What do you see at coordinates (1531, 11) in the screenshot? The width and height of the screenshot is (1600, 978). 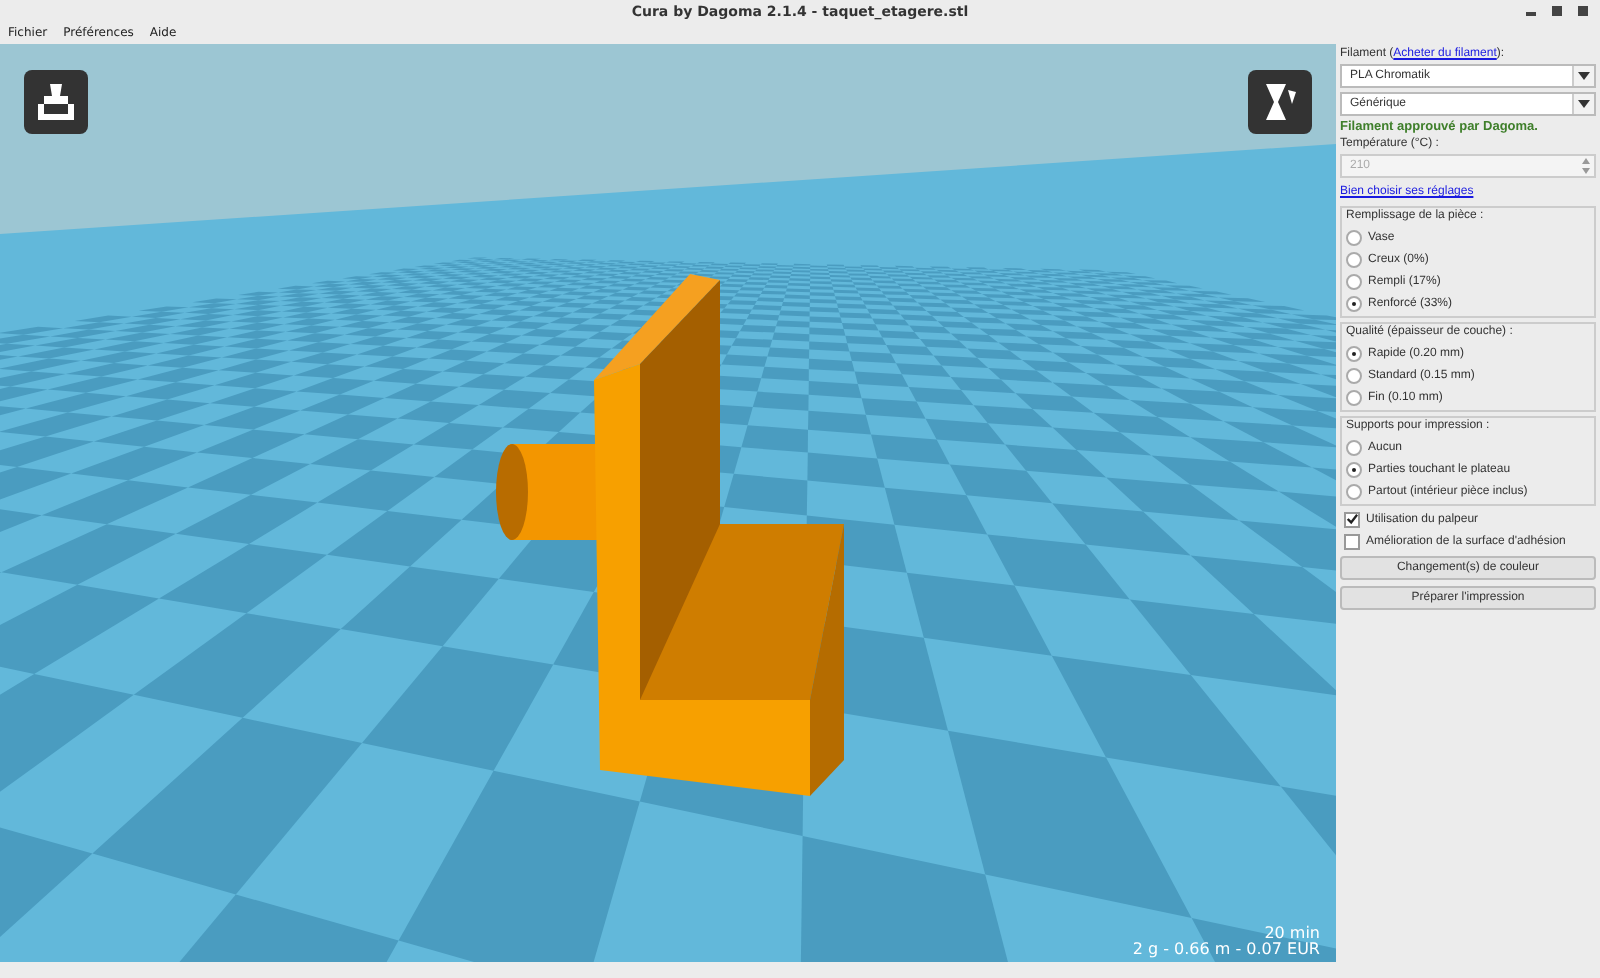 I see `minimize-icon` at bounding box center [1531, 11].